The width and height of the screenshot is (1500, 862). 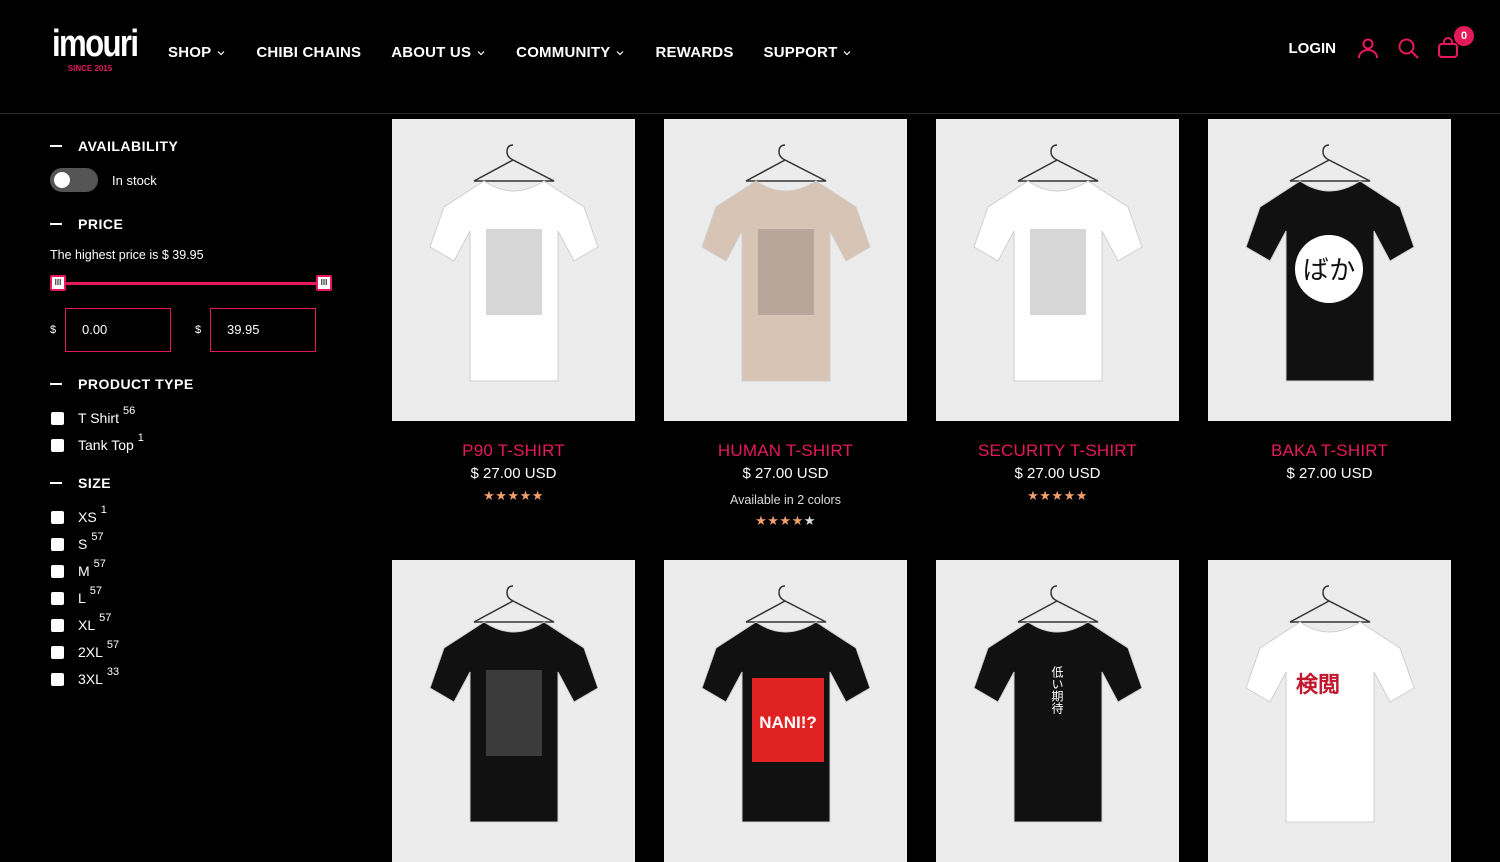 What do you see at coordinates (95, 483) in the screenshot?
I see `size-heading: SIZE` at bounding box center [95, 483].